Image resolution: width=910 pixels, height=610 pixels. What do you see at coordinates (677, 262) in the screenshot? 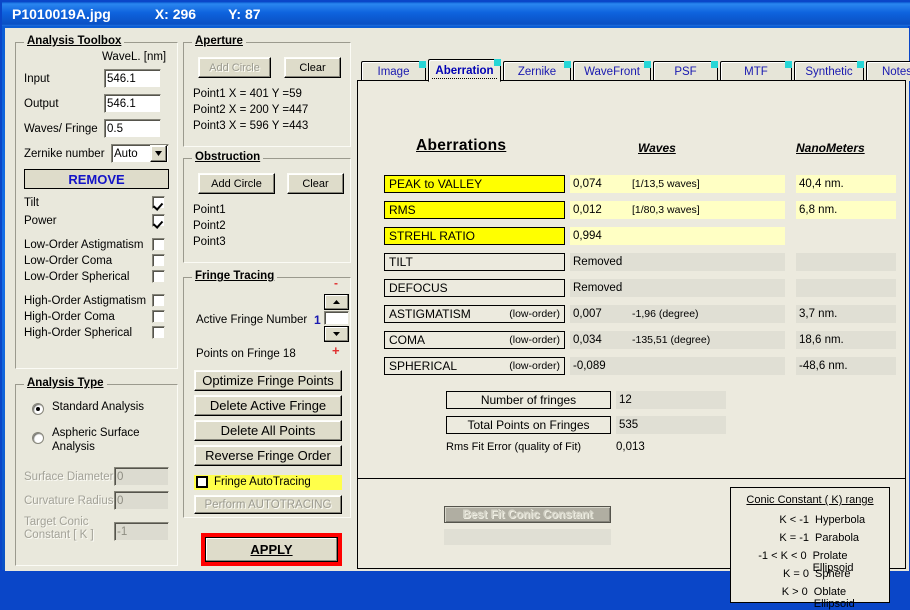
I see `table-row-value: Removed` at bounding box center [677, 262].